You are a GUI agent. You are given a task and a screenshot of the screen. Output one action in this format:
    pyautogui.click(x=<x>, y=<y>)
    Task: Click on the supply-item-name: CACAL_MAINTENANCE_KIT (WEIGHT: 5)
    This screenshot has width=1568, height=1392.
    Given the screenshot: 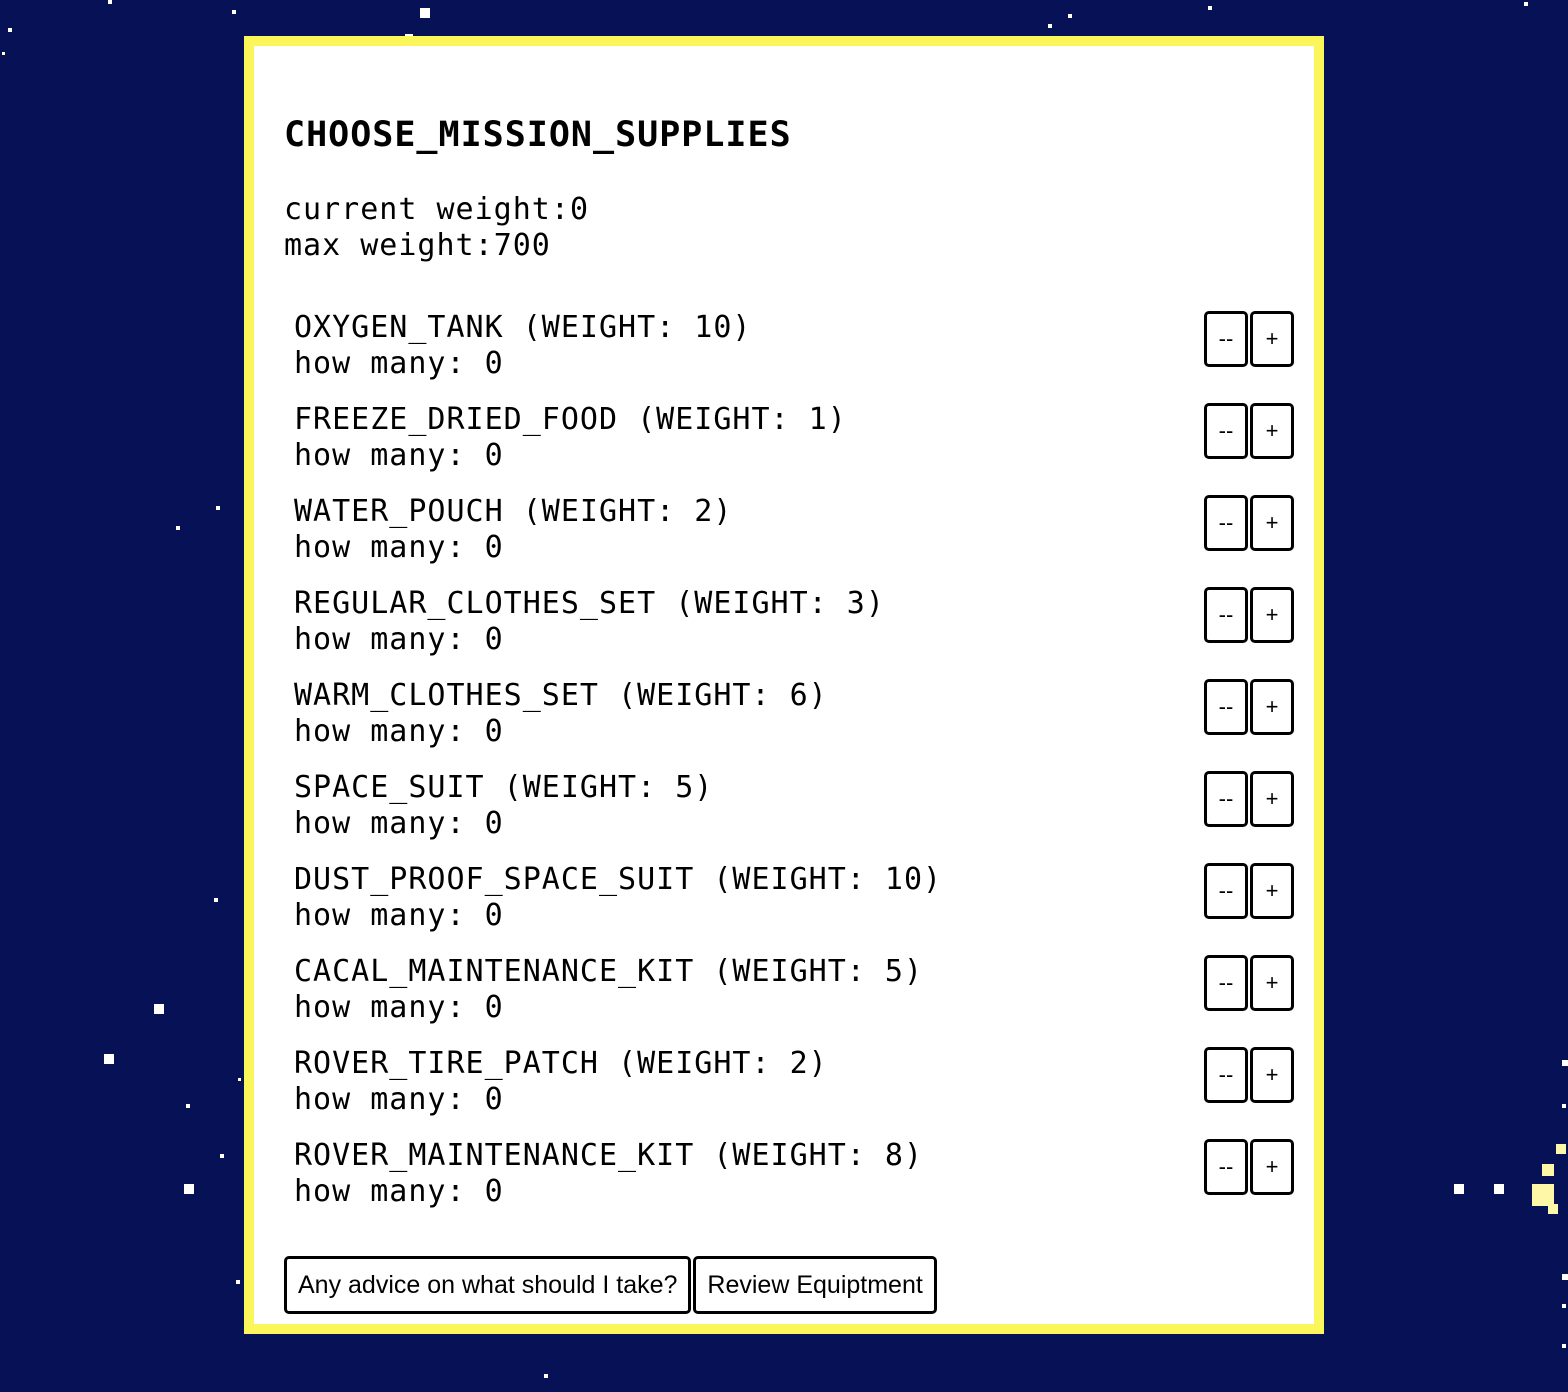 What is the action you would take?
    pyautogui.click(x=609, y=971)
    